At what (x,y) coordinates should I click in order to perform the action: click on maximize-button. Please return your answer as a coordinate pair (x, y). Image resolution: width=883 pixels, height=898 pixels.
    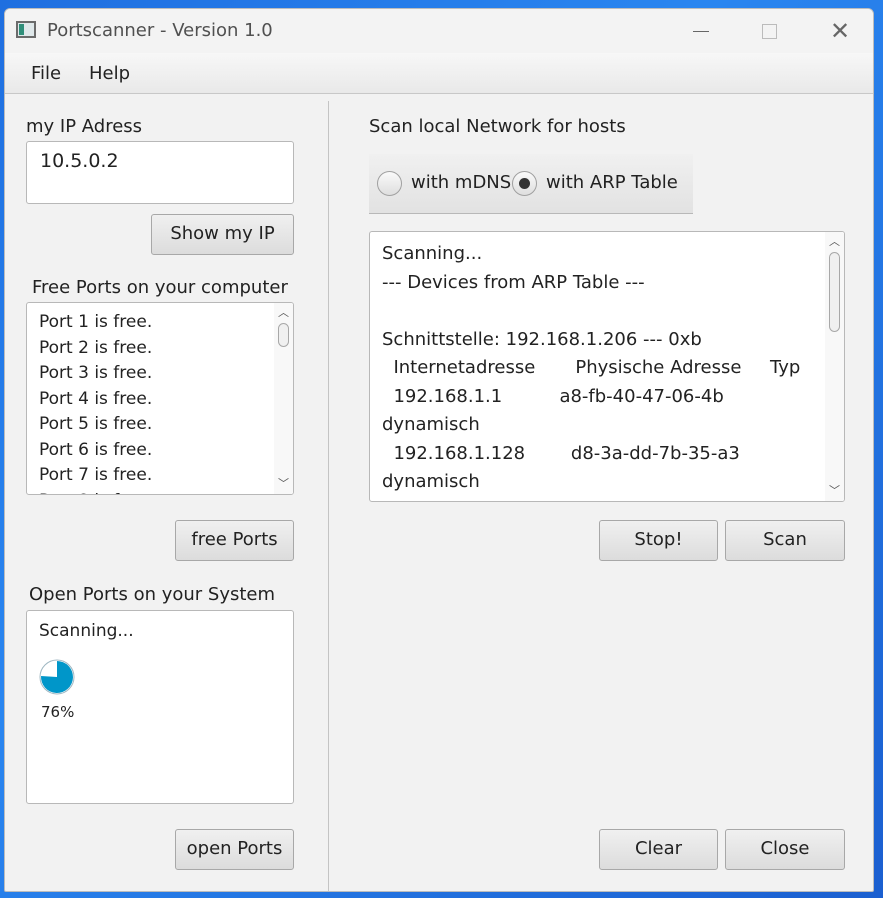
    Looking at the image, I should click on (769, 31).